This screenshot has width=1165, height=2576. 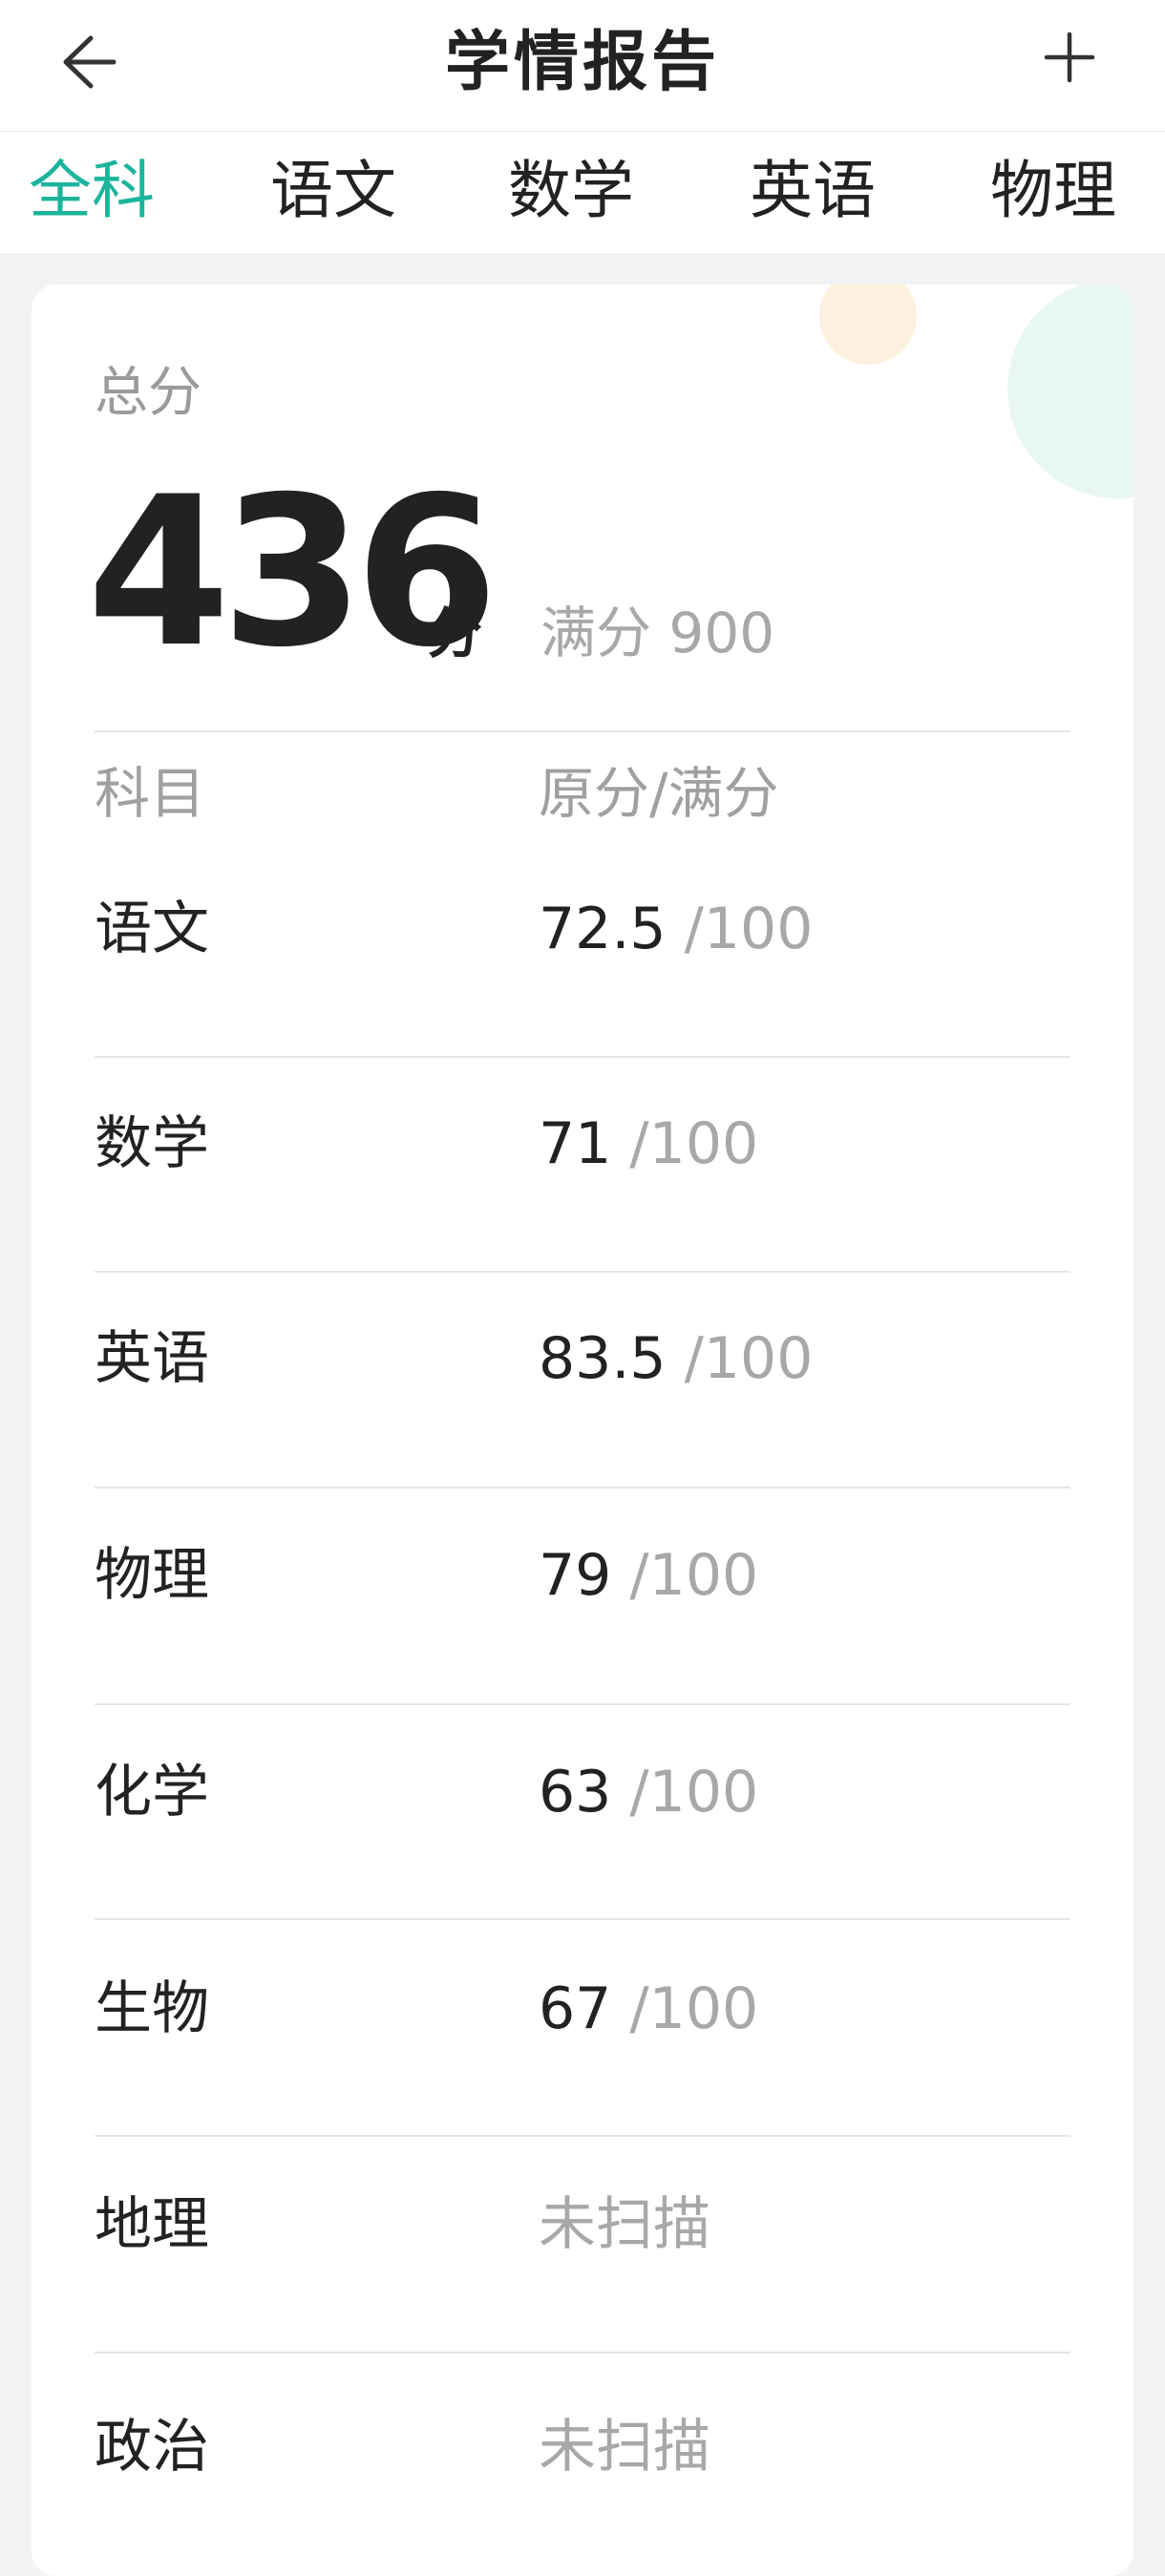 I want to click on subject-score: 63 /100, so click(x=648, y=1792).